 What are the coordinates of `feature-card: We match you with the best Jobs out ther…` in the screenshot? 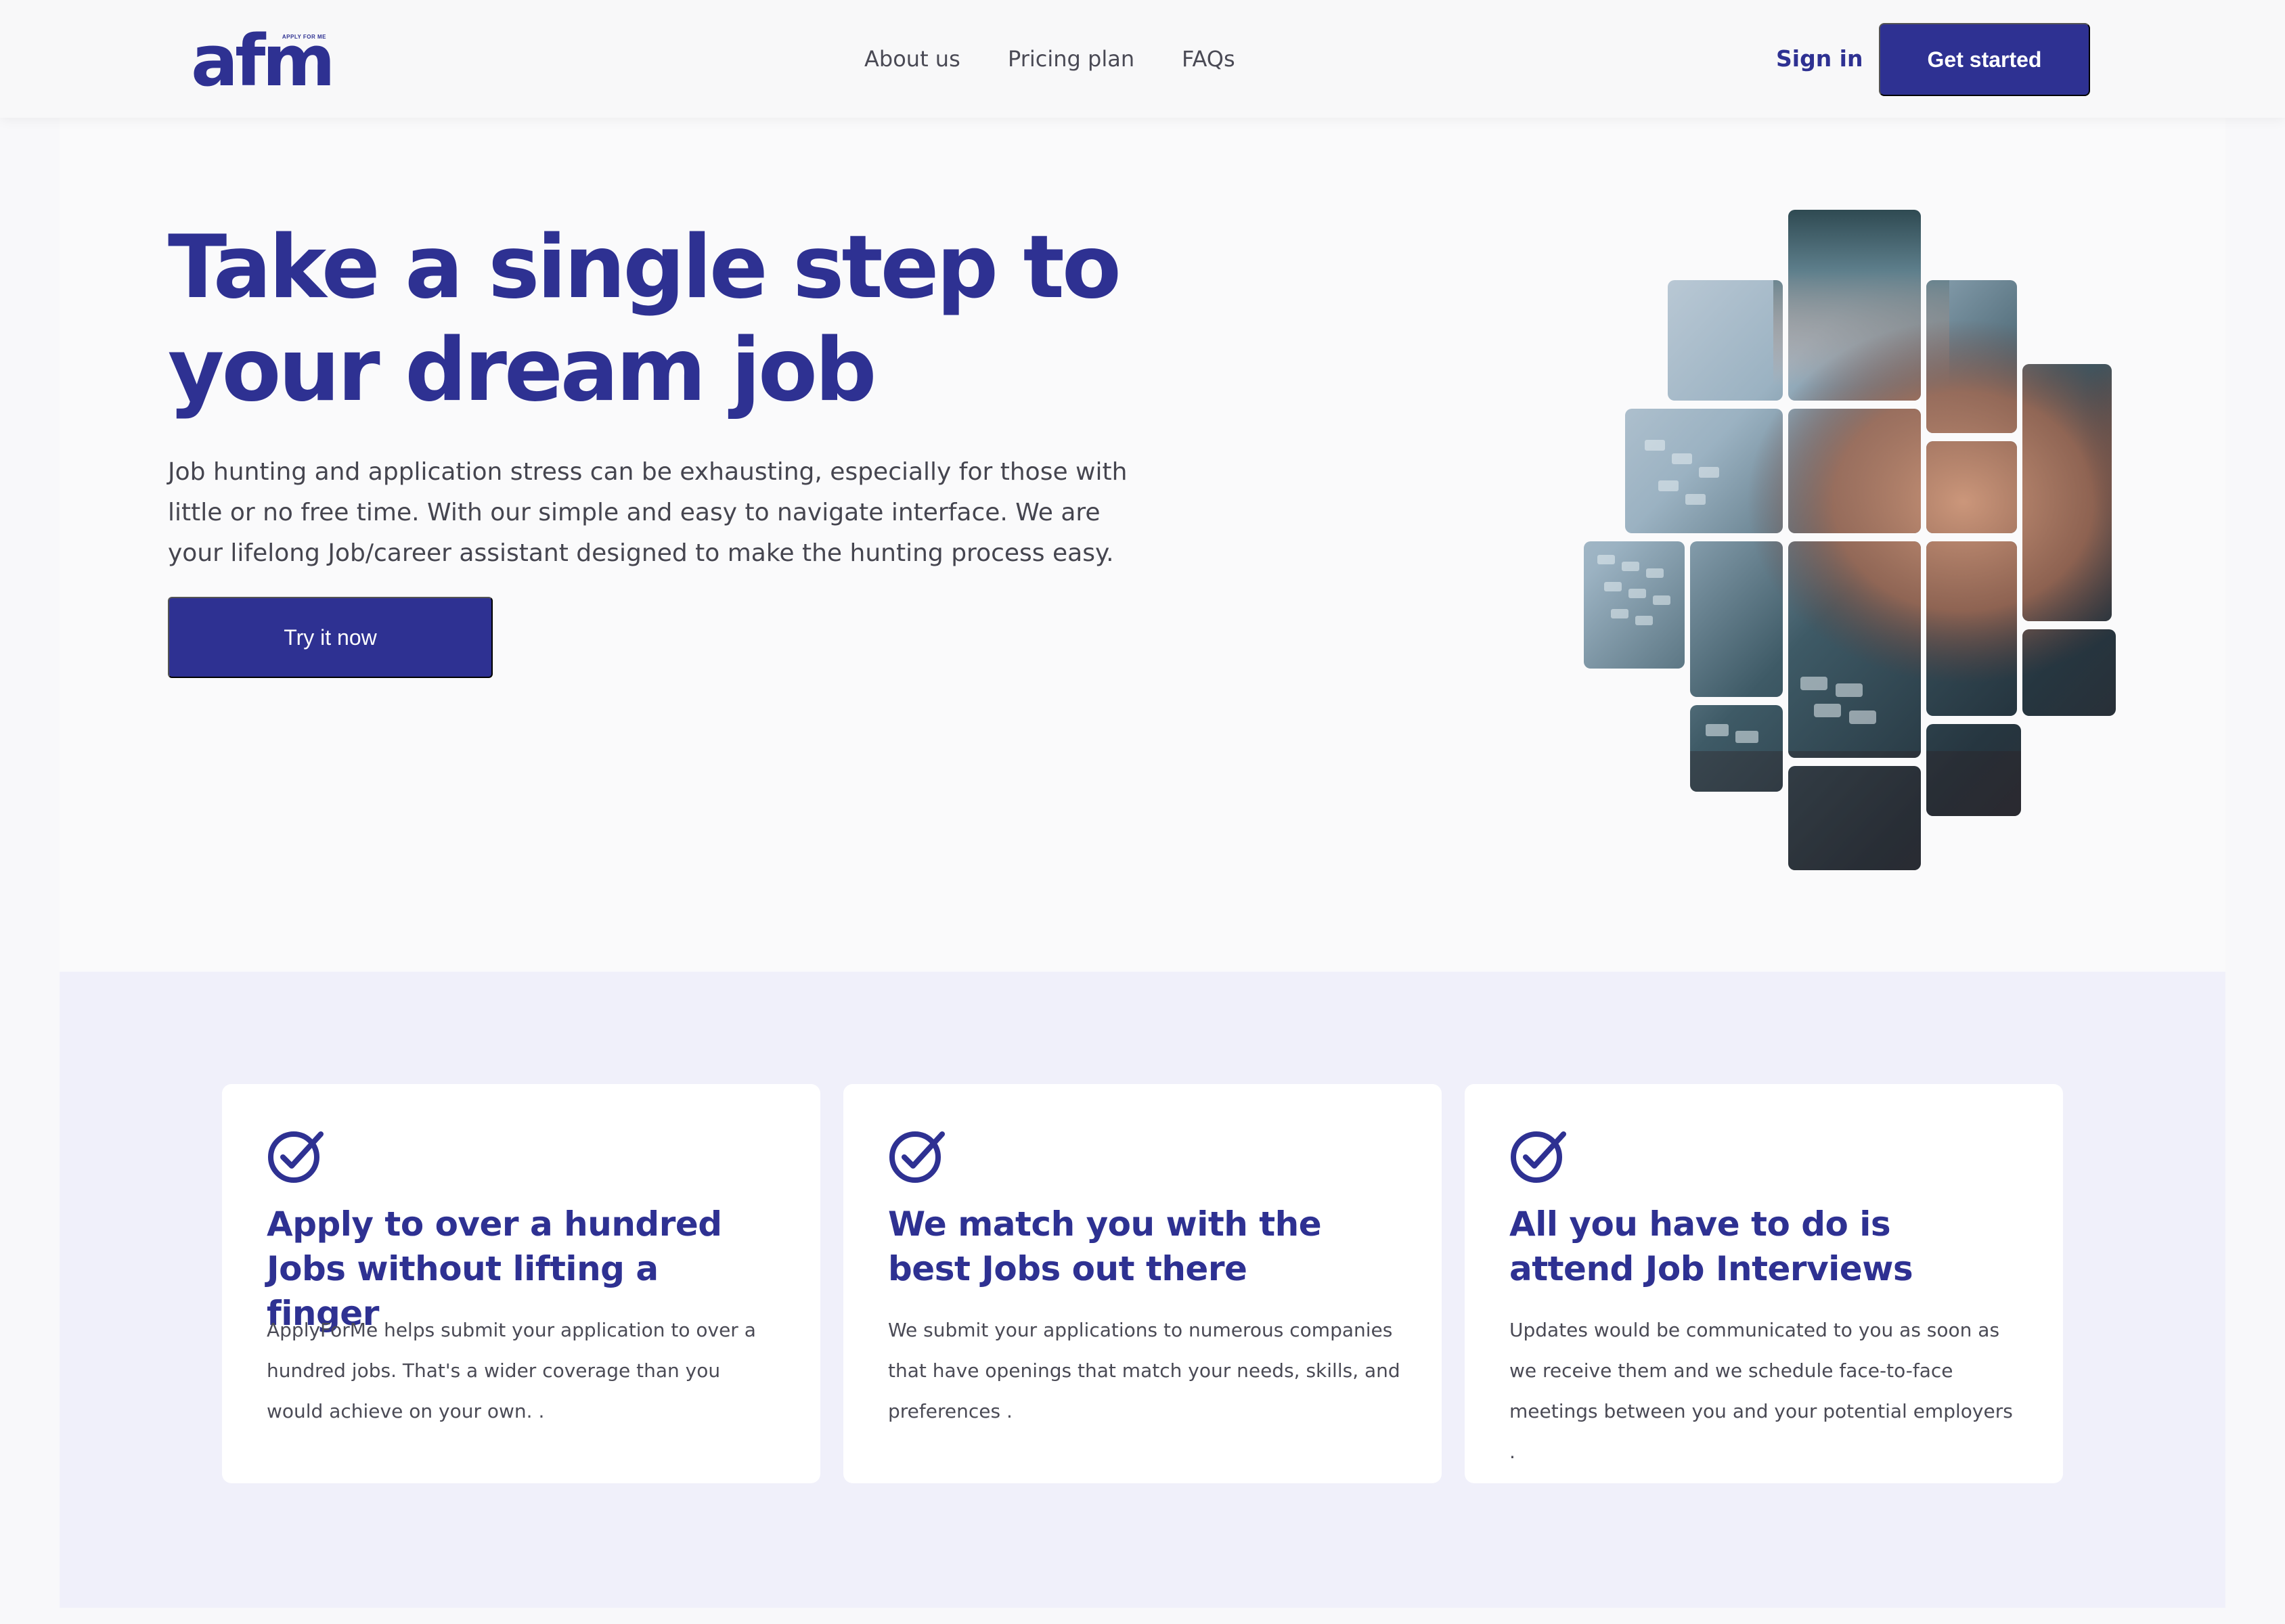 It's located at (1142, 1283).